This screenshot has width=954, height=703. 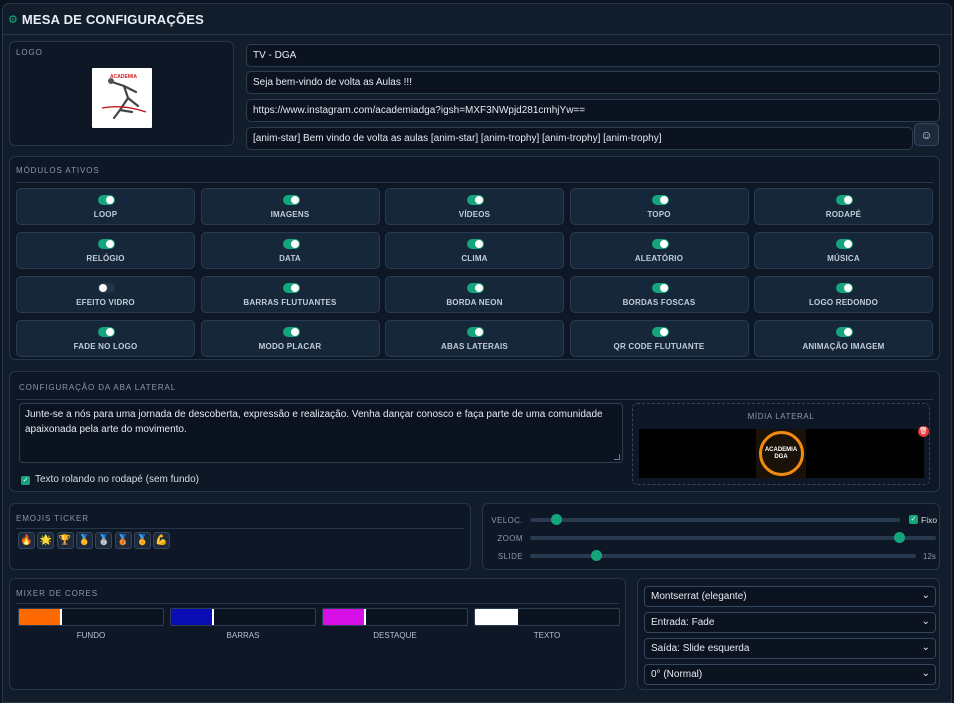 What do you see at coordinates (843, 294) in the screenshot?
I see `module-tile: LOGO REDONDO` at bounding box center [843, 294].